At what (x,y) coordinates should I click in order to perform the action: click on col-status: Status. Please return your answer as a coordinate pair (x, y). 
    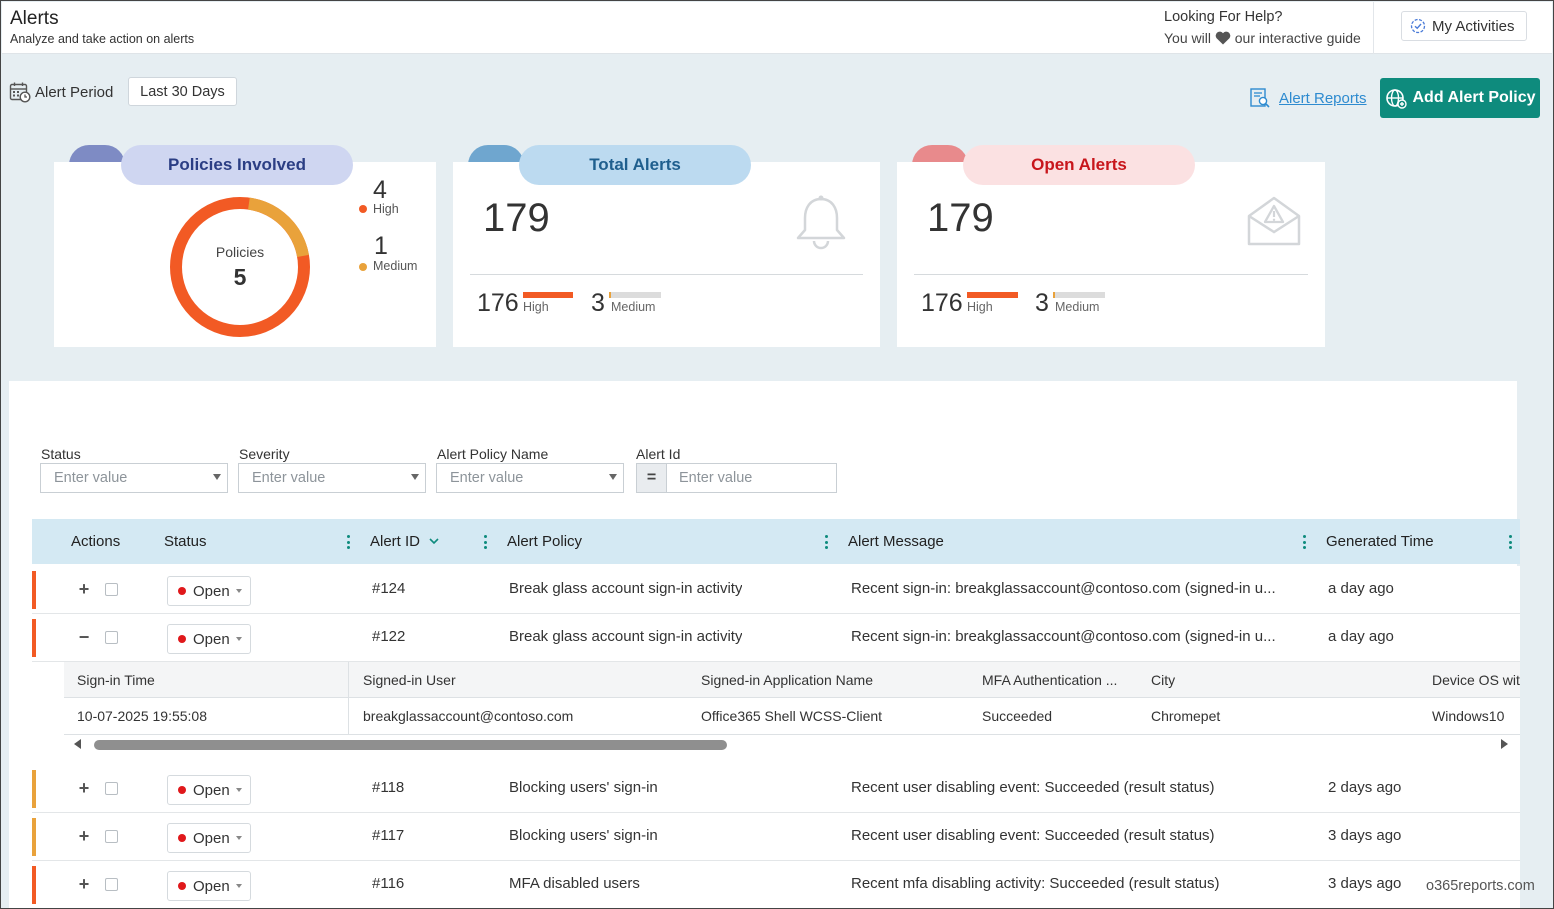
    Looking at the image, I should click on (185, 541).